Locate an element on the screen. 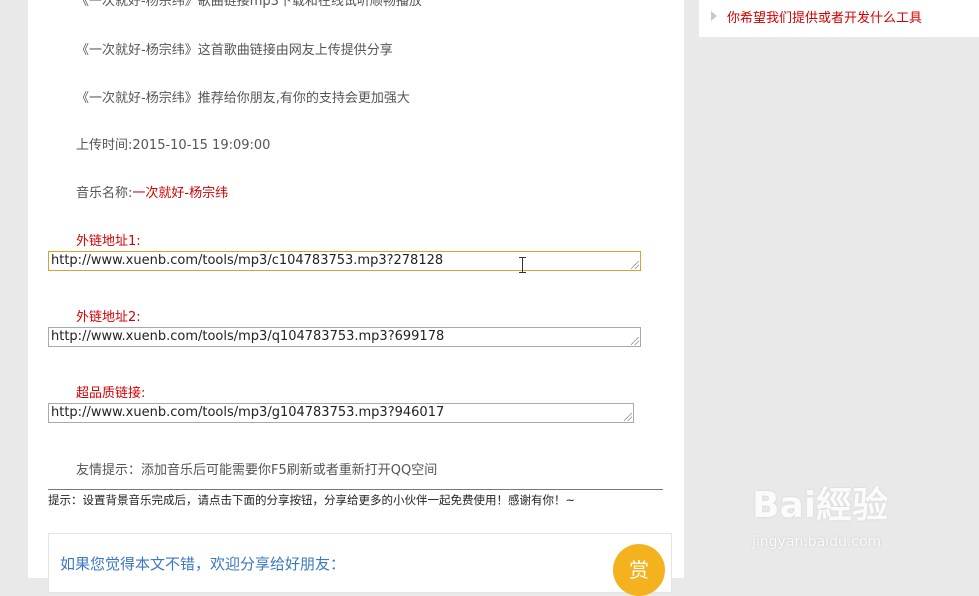 The height and width of the screenshot is (596, 979). sidebar: 你希望我们提供或者开发什么工具 is located at coordinates (839, 18).